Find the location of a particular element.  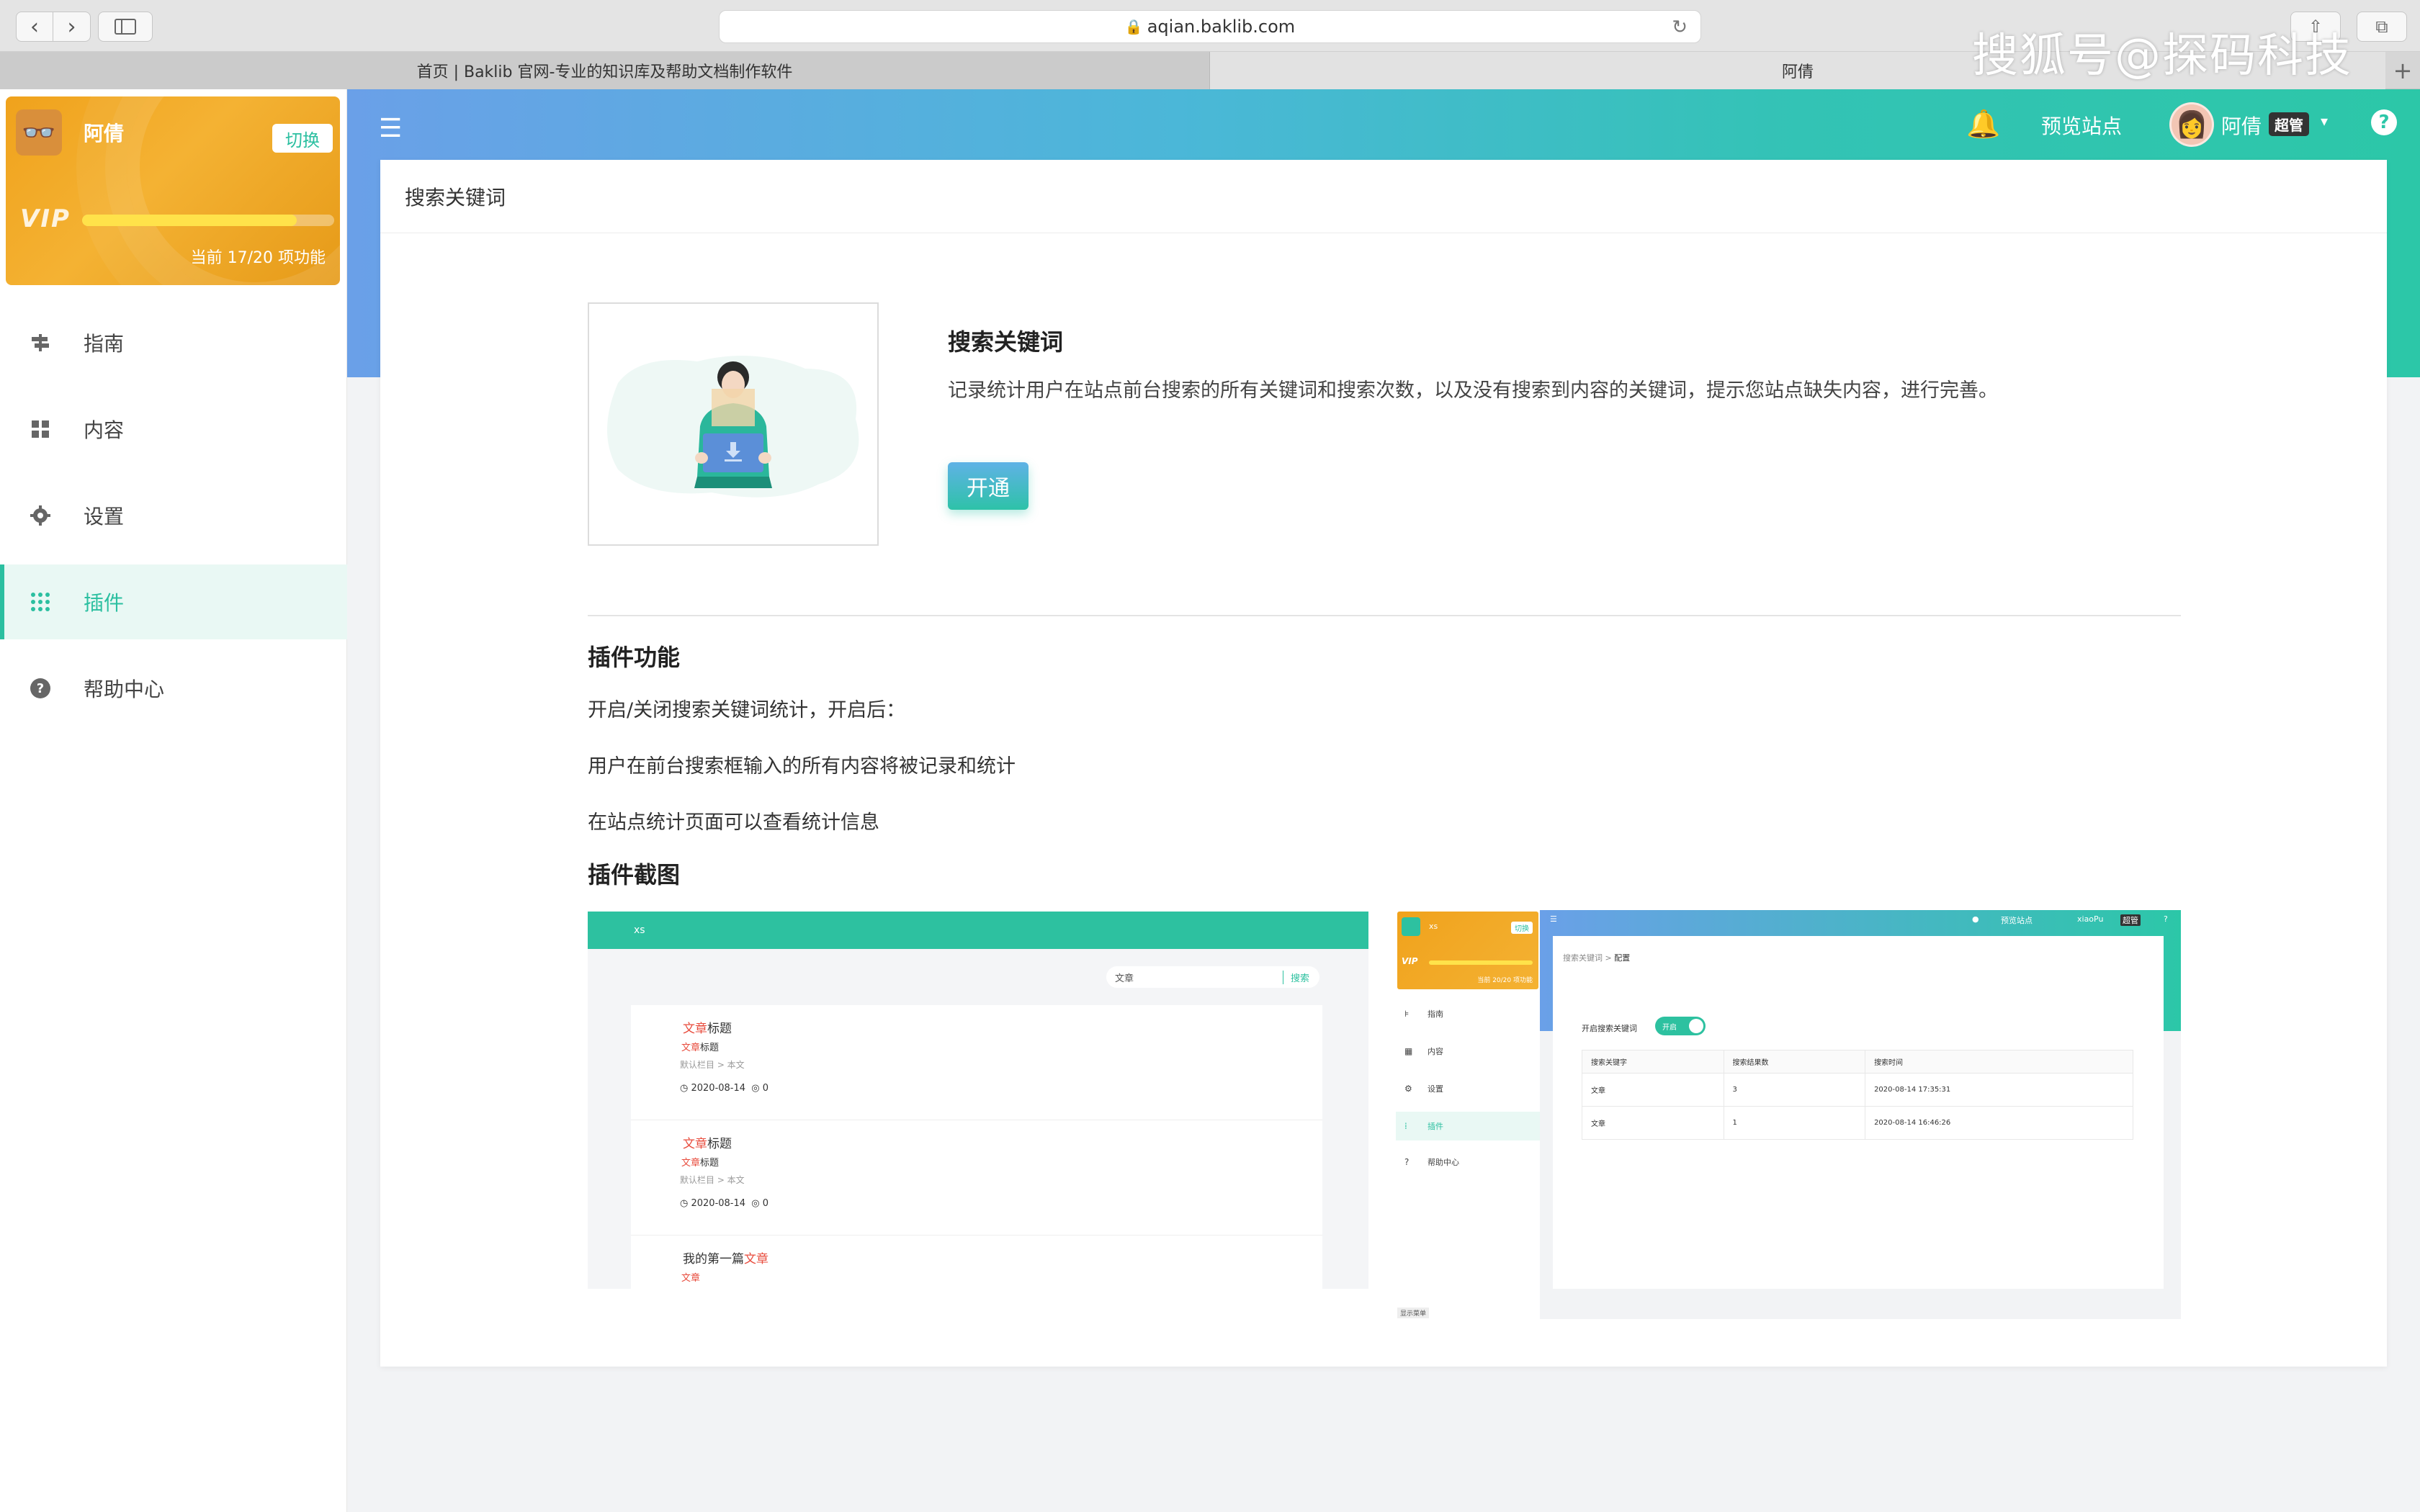

question-circle-icon: ? is located at coordinates (40, 688).